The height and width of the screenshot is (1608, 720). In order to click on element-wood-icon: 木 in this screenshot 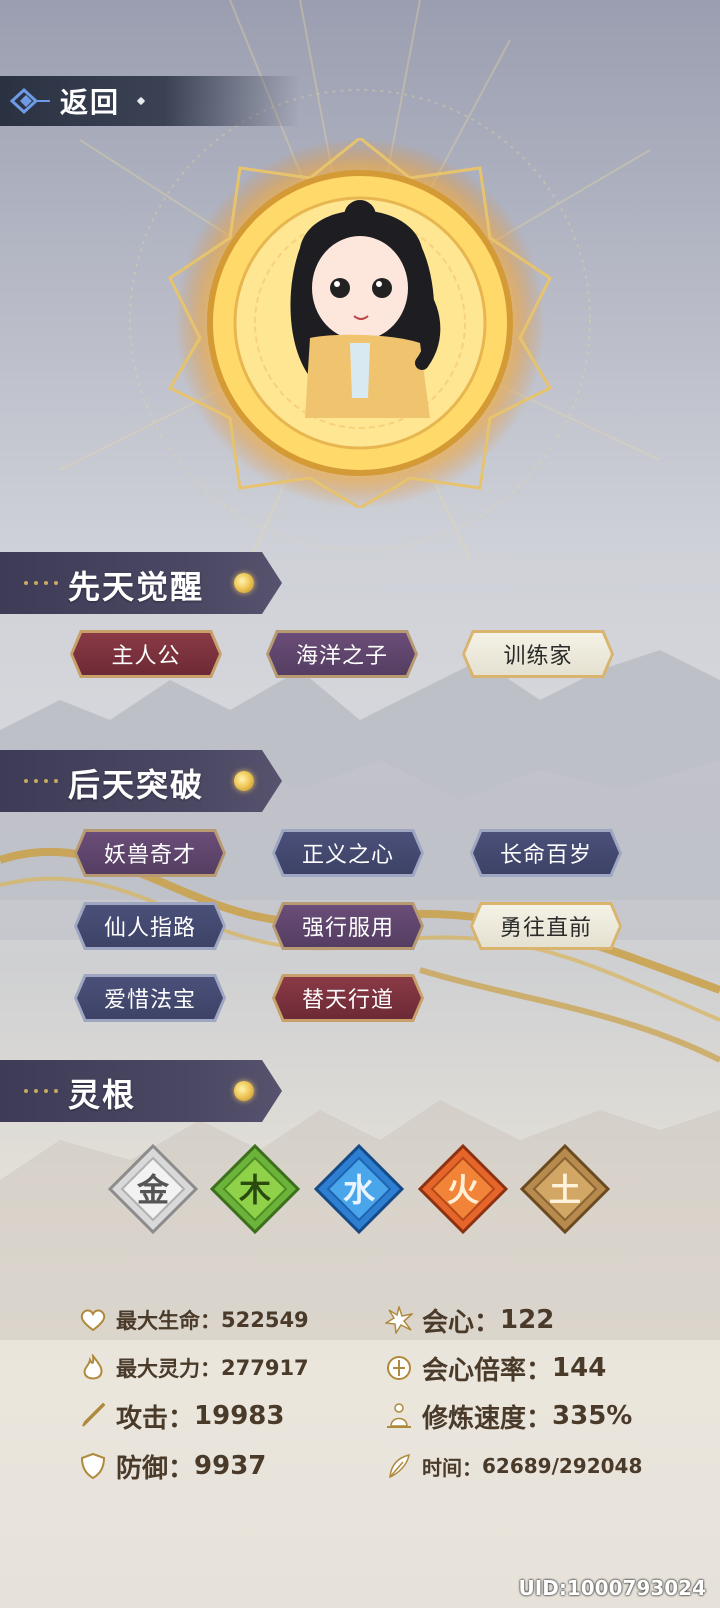, I will do `click(255, 1189)`.